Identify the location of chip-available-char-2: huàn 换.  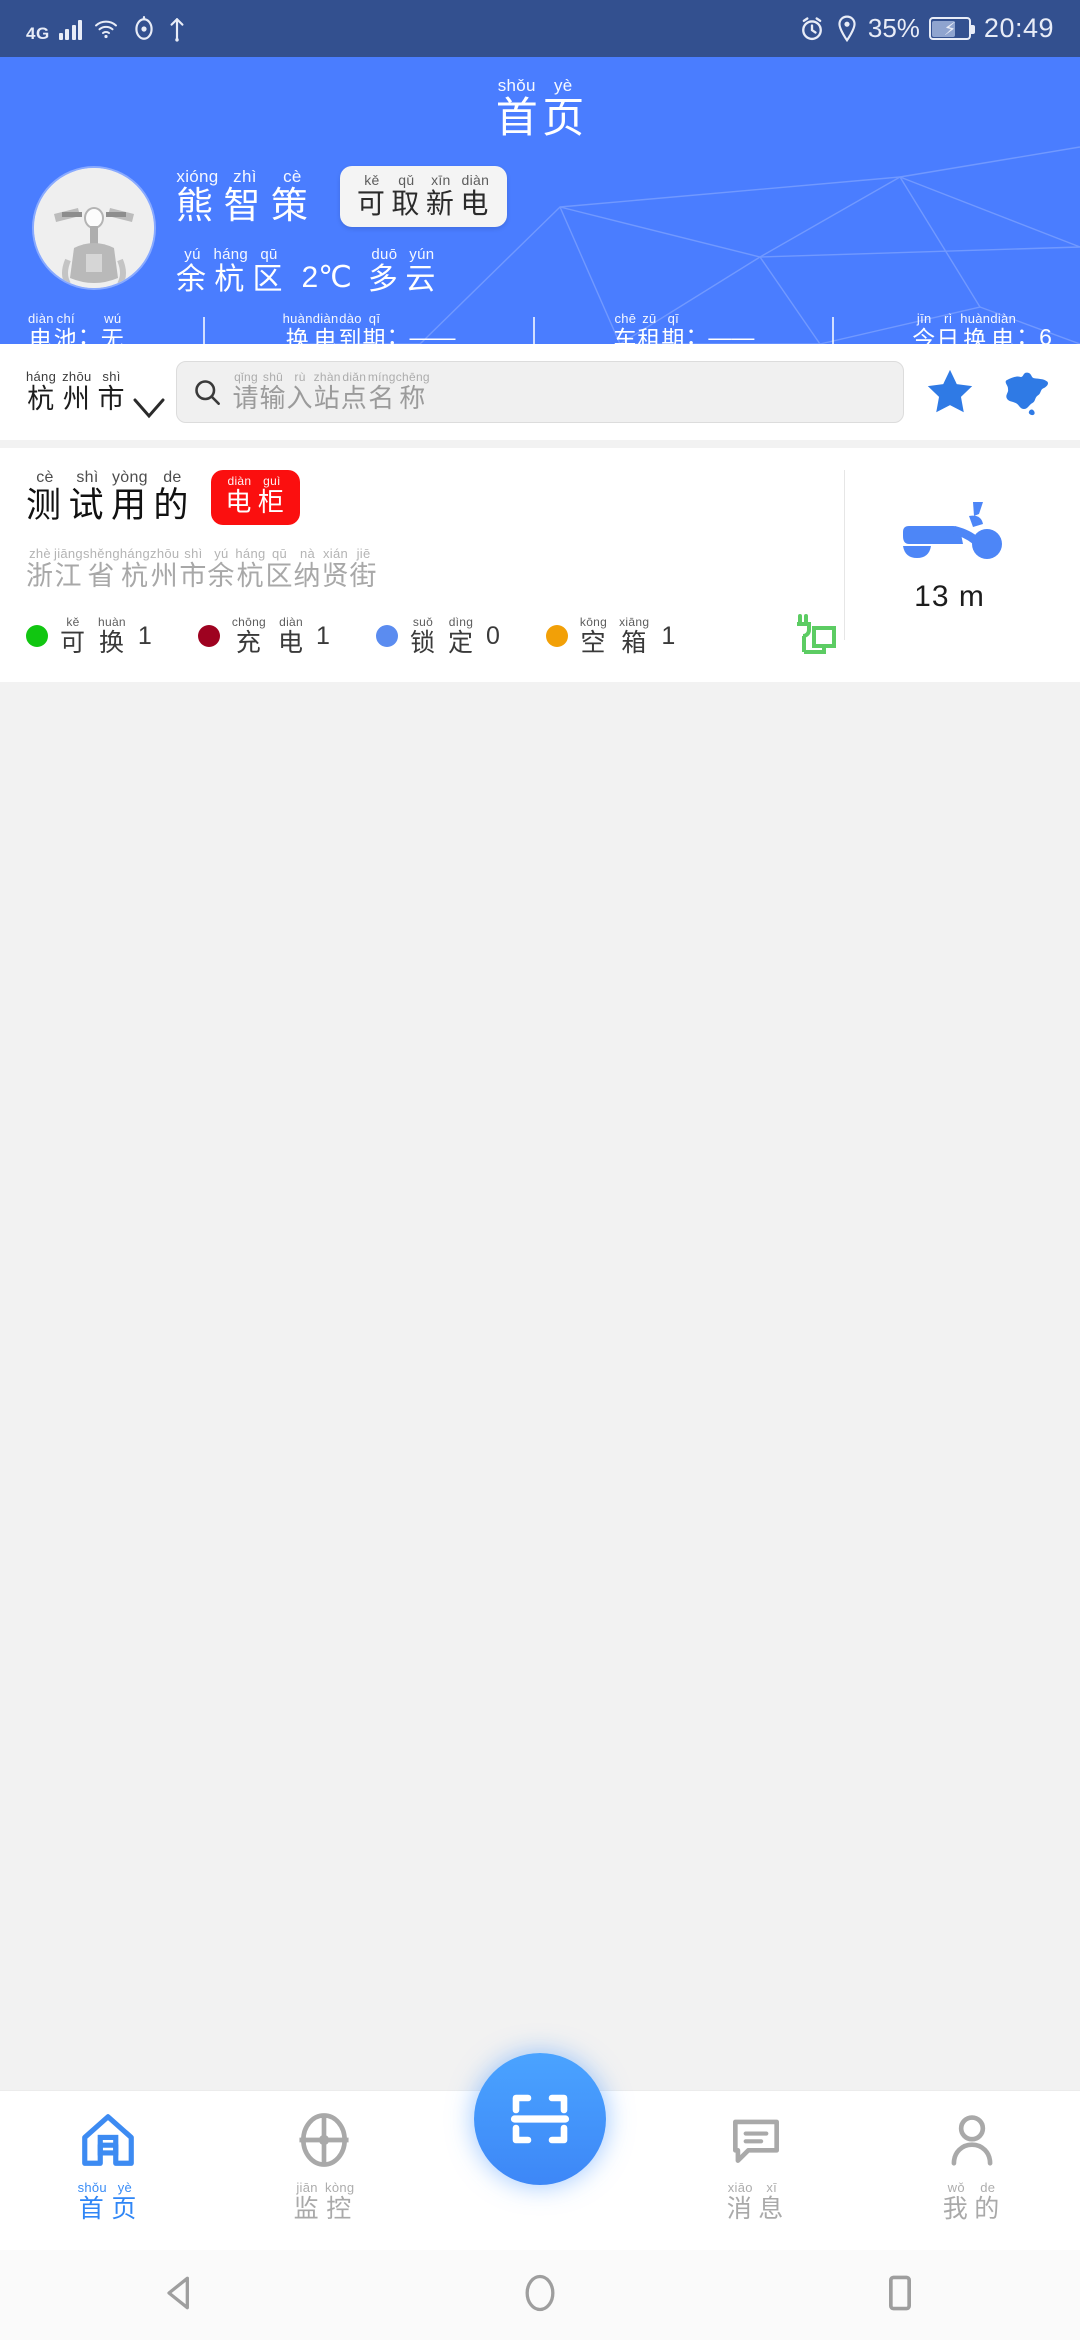
(112, 636).